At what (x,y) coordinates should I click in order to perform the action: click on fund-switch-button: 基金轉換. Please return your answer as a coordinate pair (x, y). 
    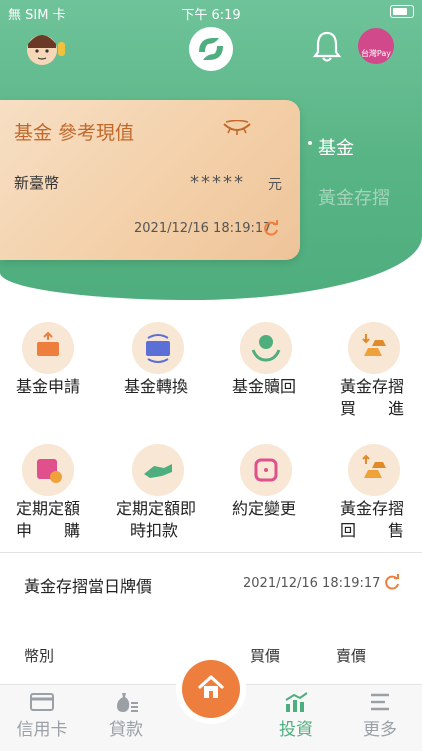
    Looking at the image, I should click on (162, 360).